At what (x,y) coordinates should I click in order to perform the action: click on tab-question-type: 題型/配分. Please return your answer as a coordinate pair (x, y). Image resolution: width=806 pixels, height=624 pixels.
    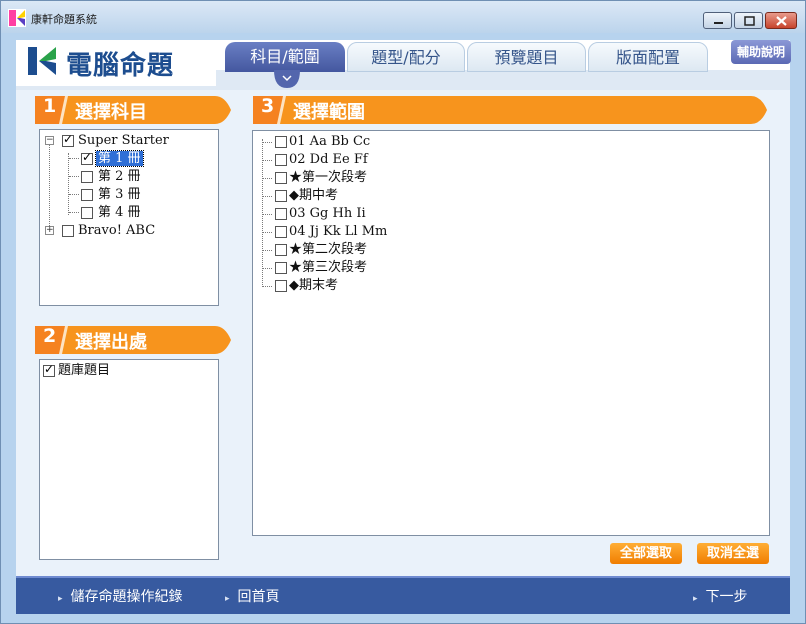
    Looking at the image, I should click on (406, 57).